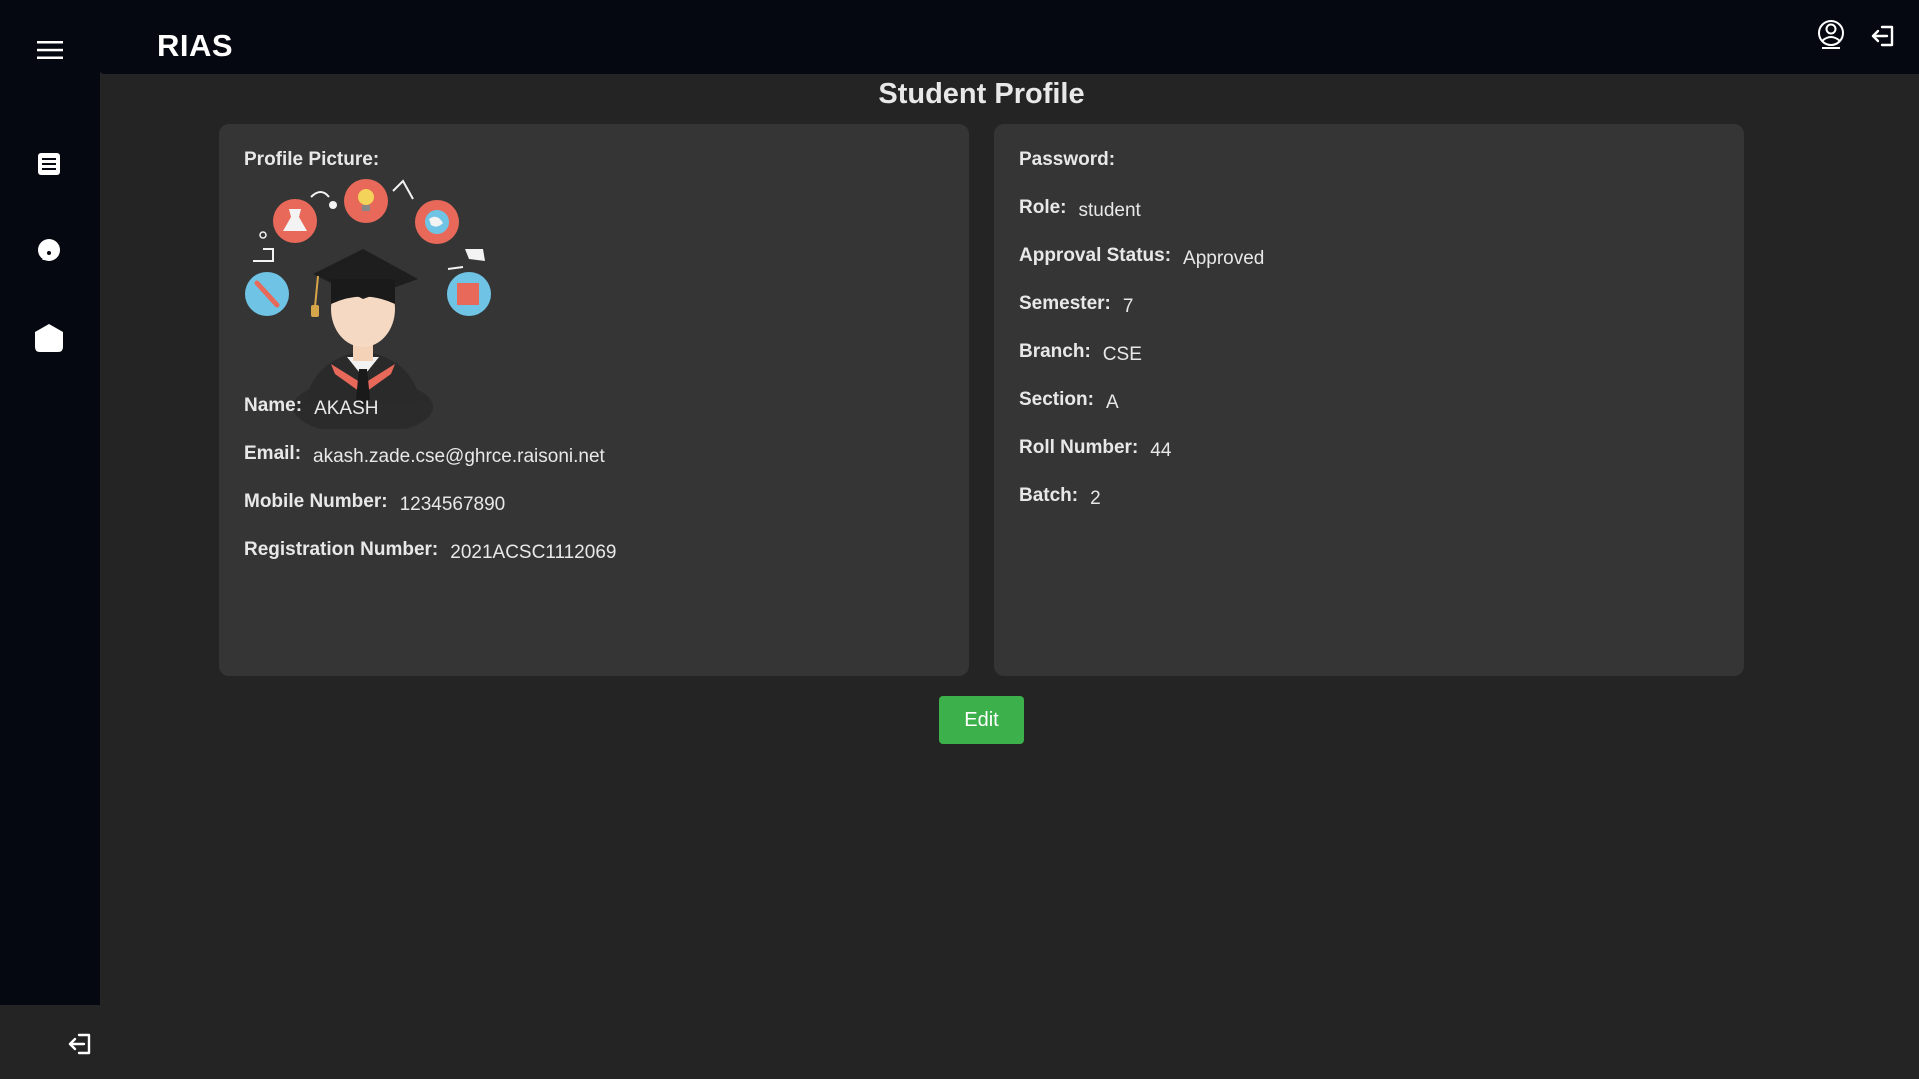 The height and width of the screenshot is (1079, 1919). What do you see at coordinates (49, 164) in the screenshot?
I see `list-icon` at bounding box center [49, 164].